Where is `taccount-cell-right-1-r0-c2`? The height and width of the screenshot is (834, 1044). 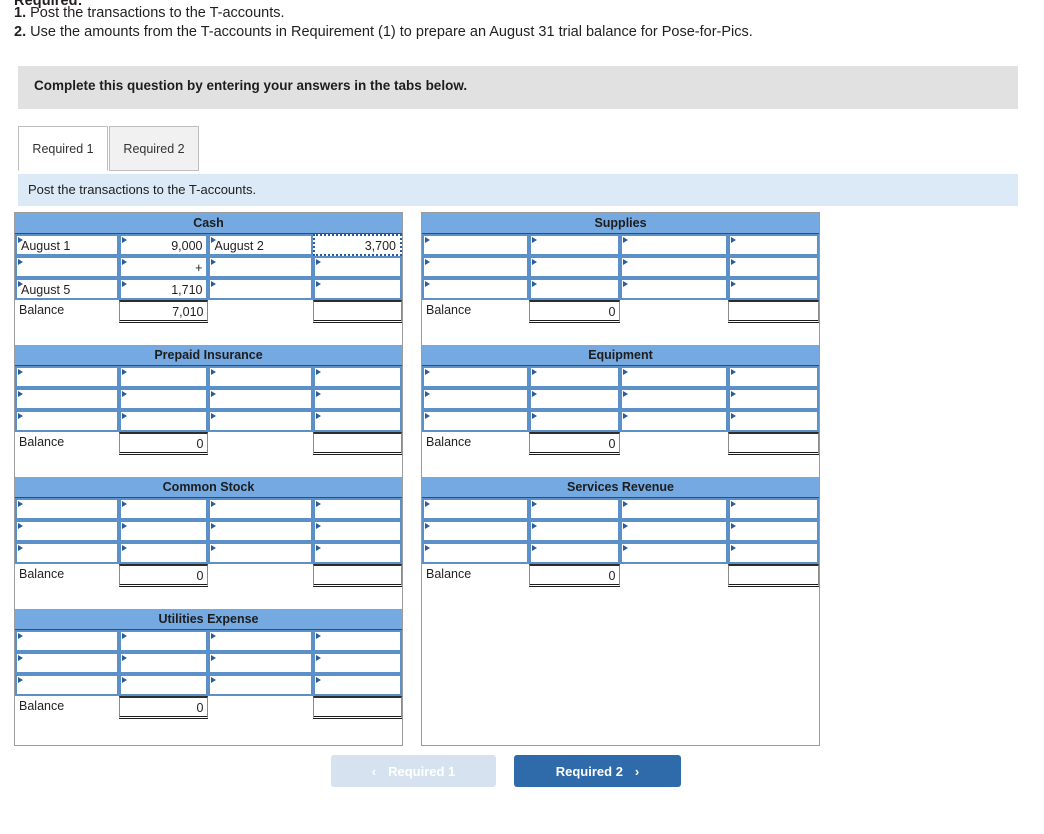
taccount-cell-right-1-r0-c2 is located at coordinates (674, 377).